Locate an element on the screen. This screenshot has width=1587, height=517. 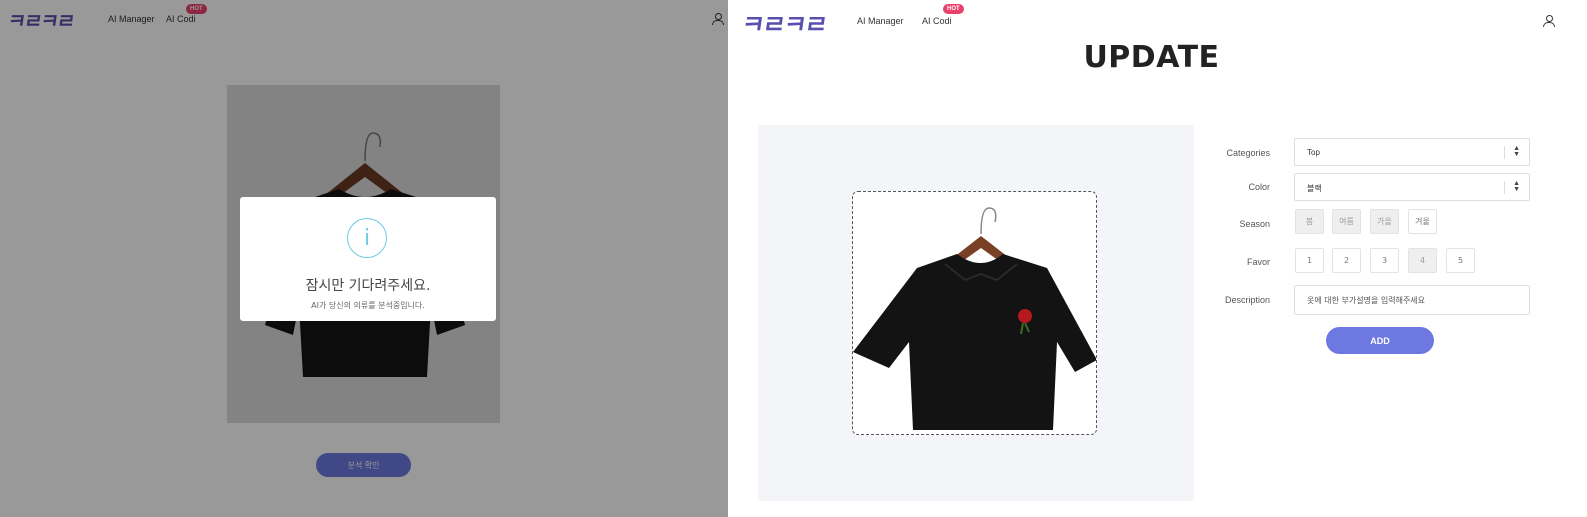
user-icon is located at coordinates (1549, 21).